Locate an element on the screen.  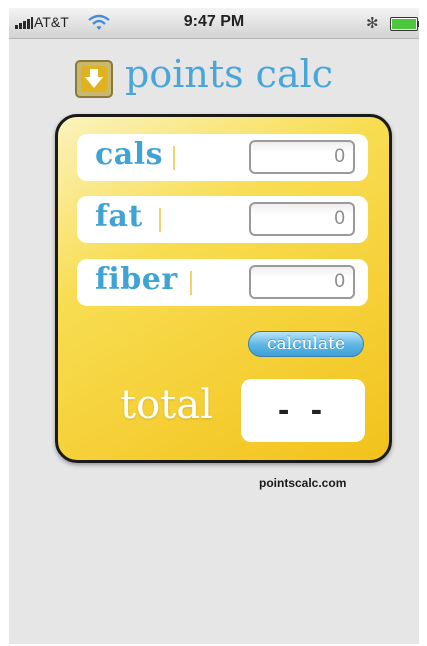
cals-label: cals is located at coordinates (129, 154).